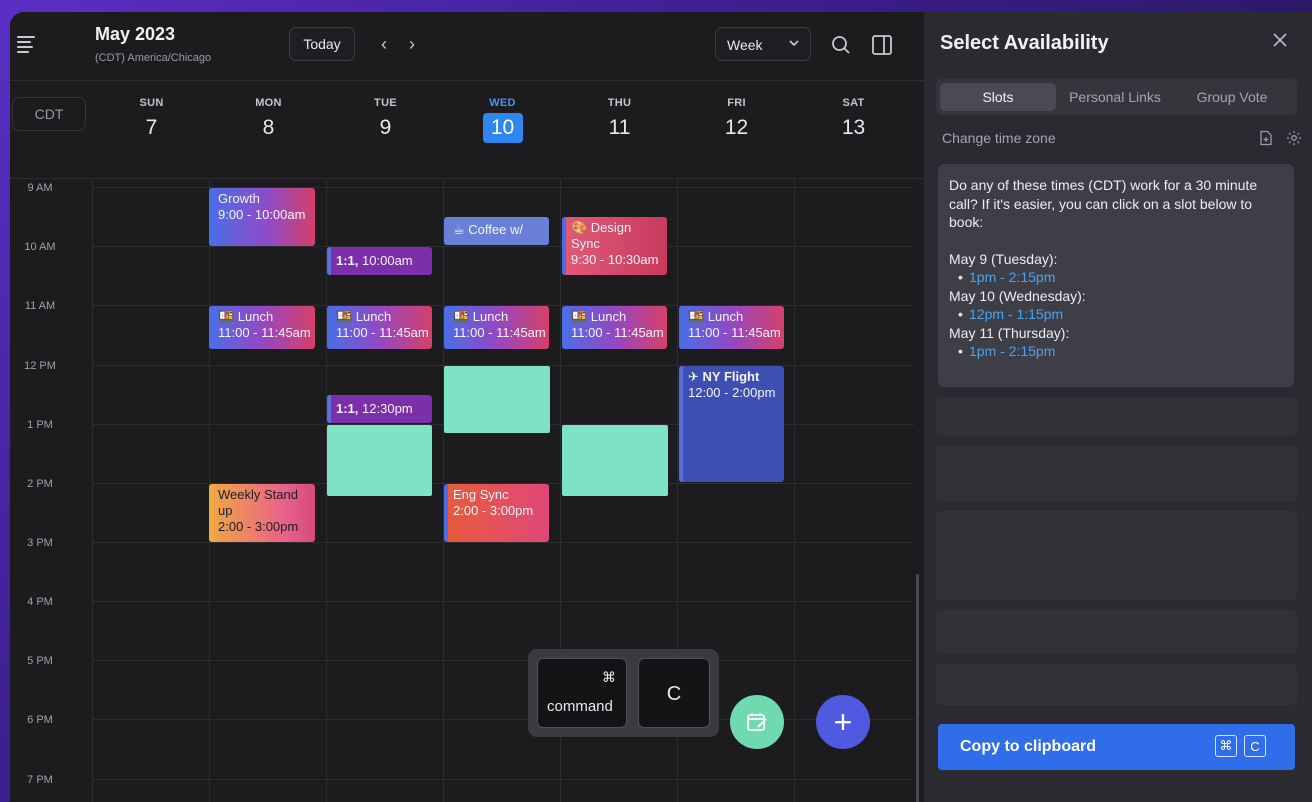 Image resolution: width=1312 pixels, height=802 pixels. What do you see at coordinates (582, 693) in the screenshot?
I see `command-key: ⌘ command` at bounding box center [582, 693].